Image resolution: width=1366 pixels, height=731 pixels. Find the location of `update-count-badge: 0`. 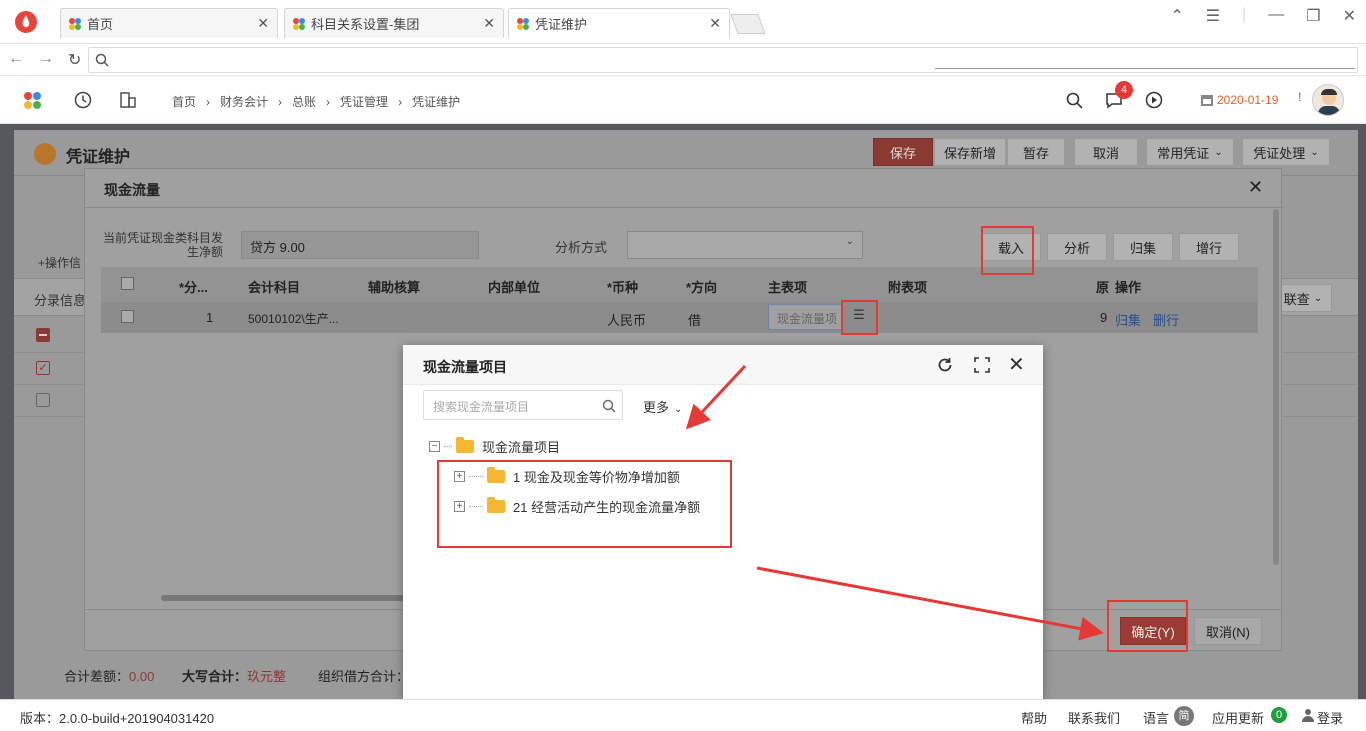

update-count-badge: 0 is located at coordinates (1279, 715).